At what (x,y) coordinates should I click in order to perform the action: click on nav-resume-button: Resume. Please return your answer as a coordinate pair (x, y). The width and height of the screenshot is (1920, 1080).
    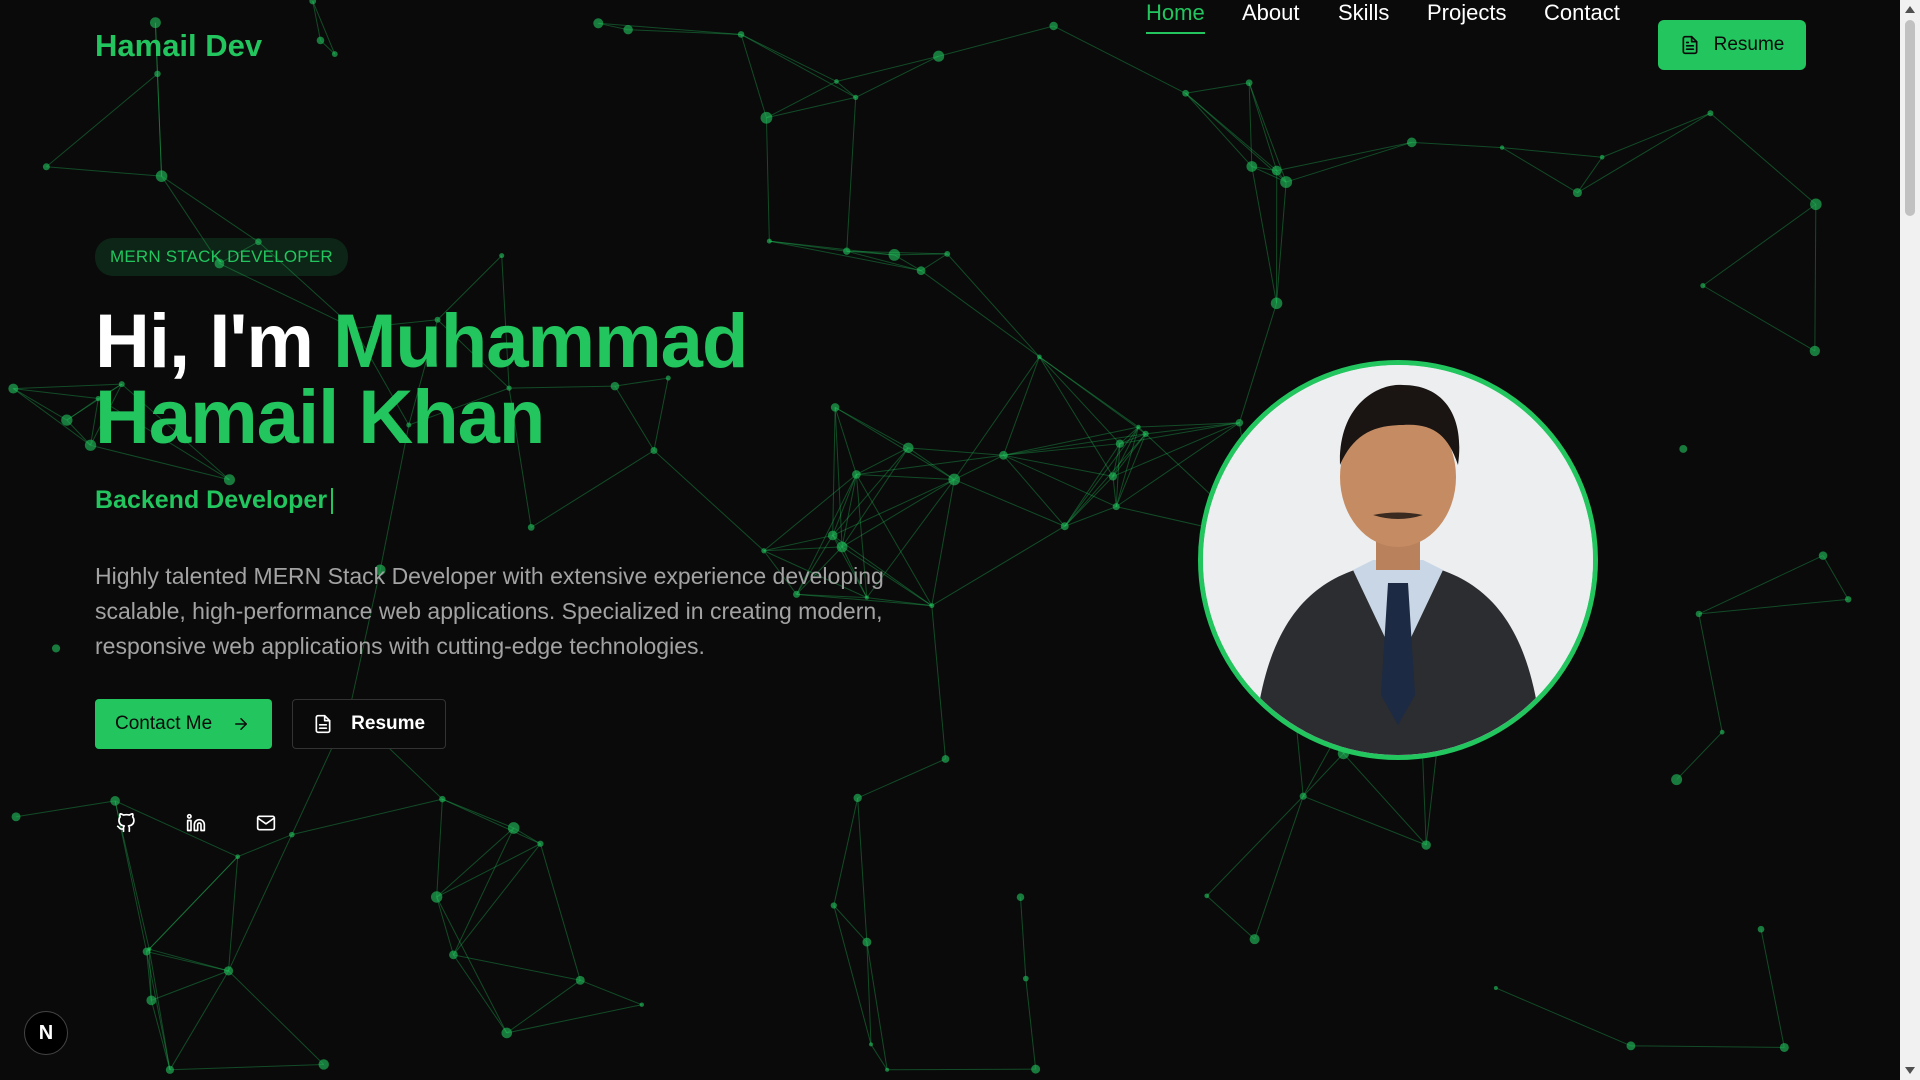
    Looking at the image, I should click on (1732, 45).